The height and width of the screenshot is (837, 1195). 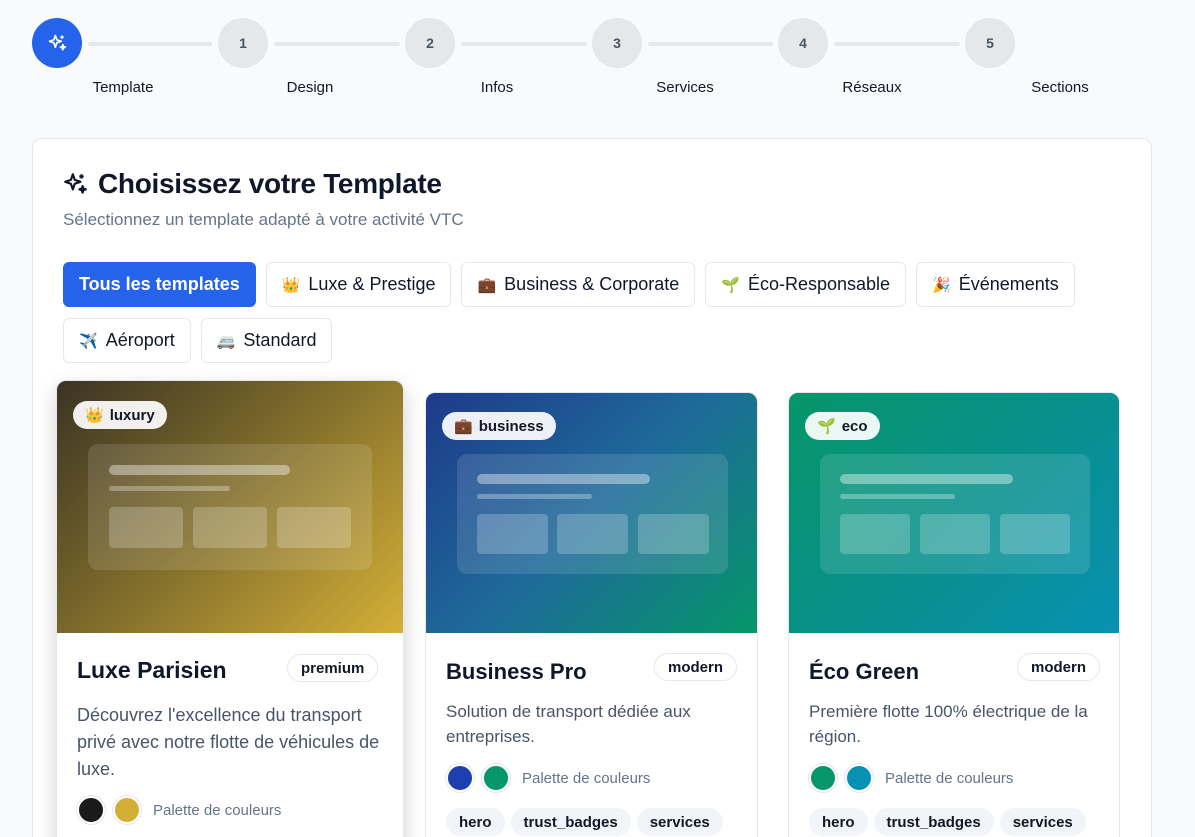 What do you see at coordinates (372, 284) in the screenshot?
I see `filter-label: Luxe & Prestige` at bounding box center [372, 284].